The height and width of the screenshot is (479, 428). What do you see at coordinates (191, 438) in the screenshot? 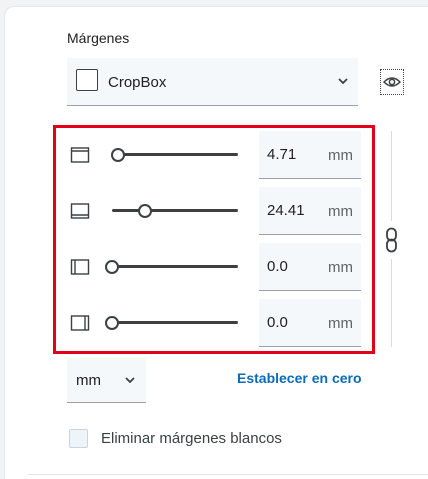
I see `remove-white-margins-label: Eliminar márgenes blancos` at bounding box center [191, 438].